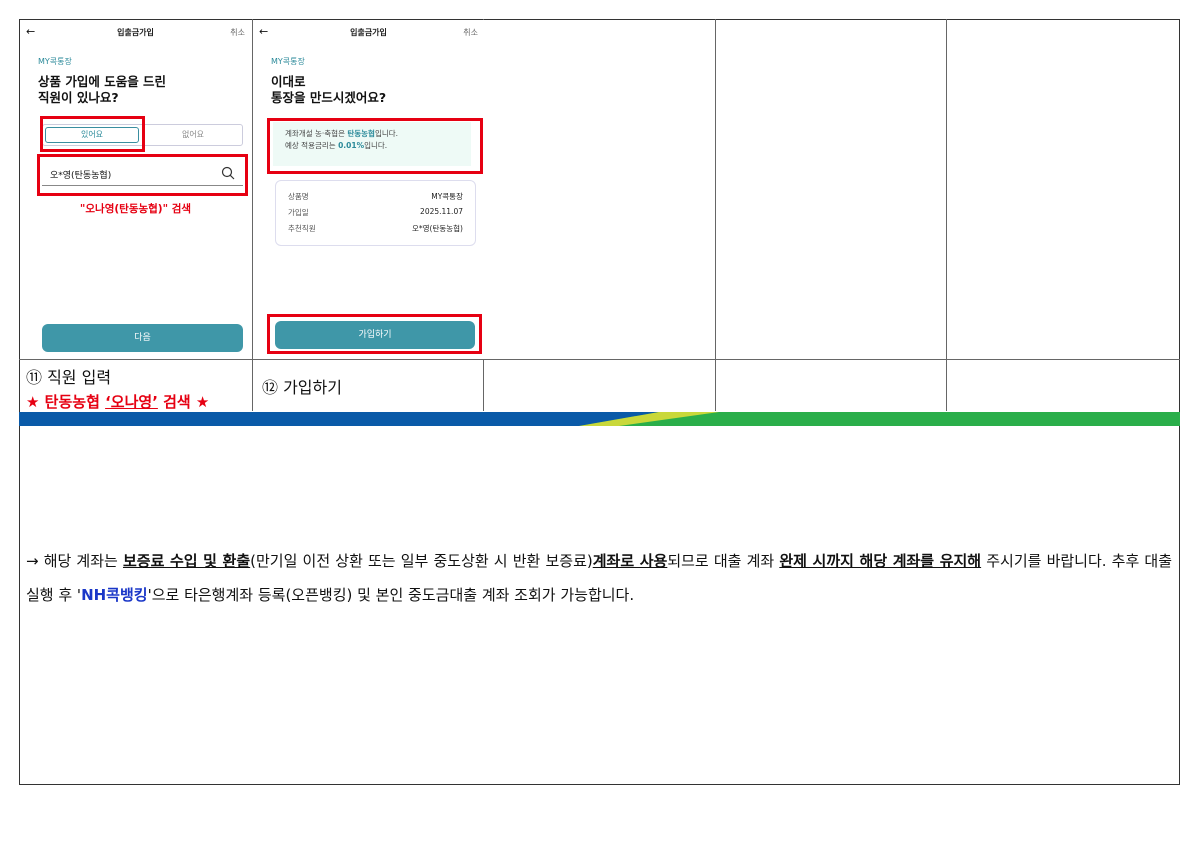 The image size is (1200, 849). What do you see at coordinates (78, 97) in the screenshot?
I see `heading-line: 직원이 있나요?` at bounding box center [78, 97].